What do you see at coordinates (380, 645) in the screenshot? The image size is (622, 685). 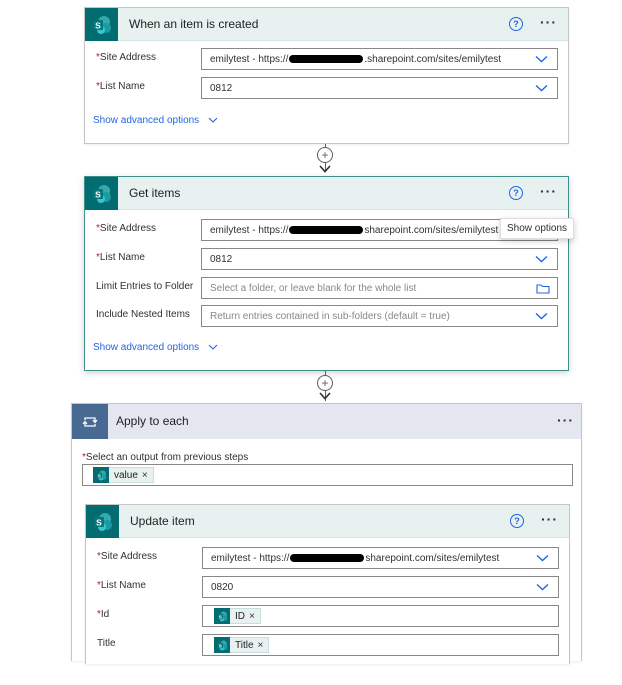 I see `title-input: Title ×` at bounding box center [380, 645].